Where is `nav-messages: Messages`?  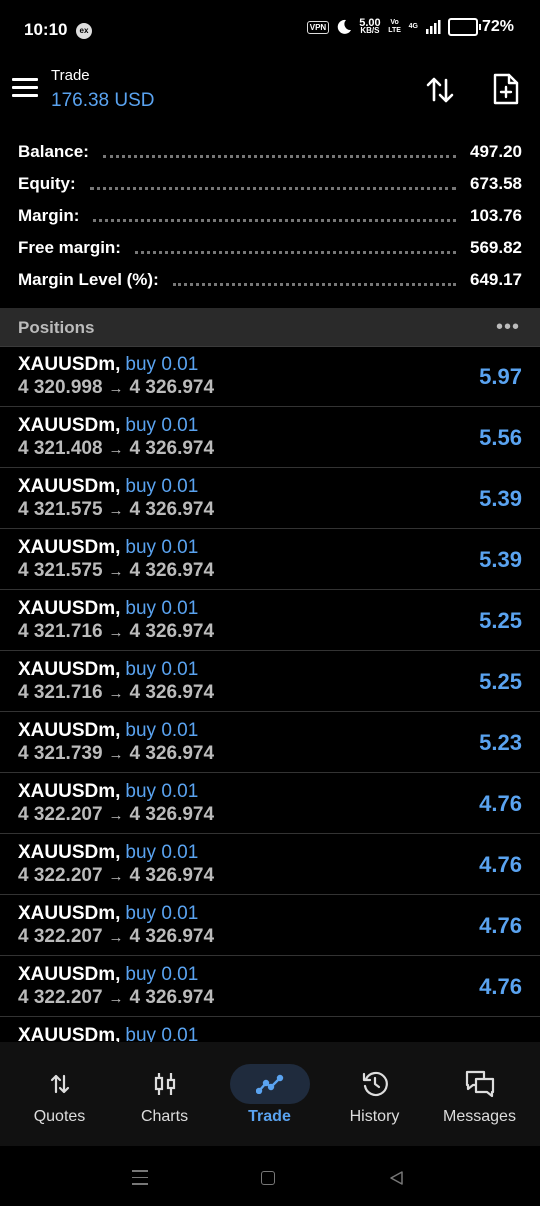 nav-messages: Messages is located at coordinates (479, 1094).